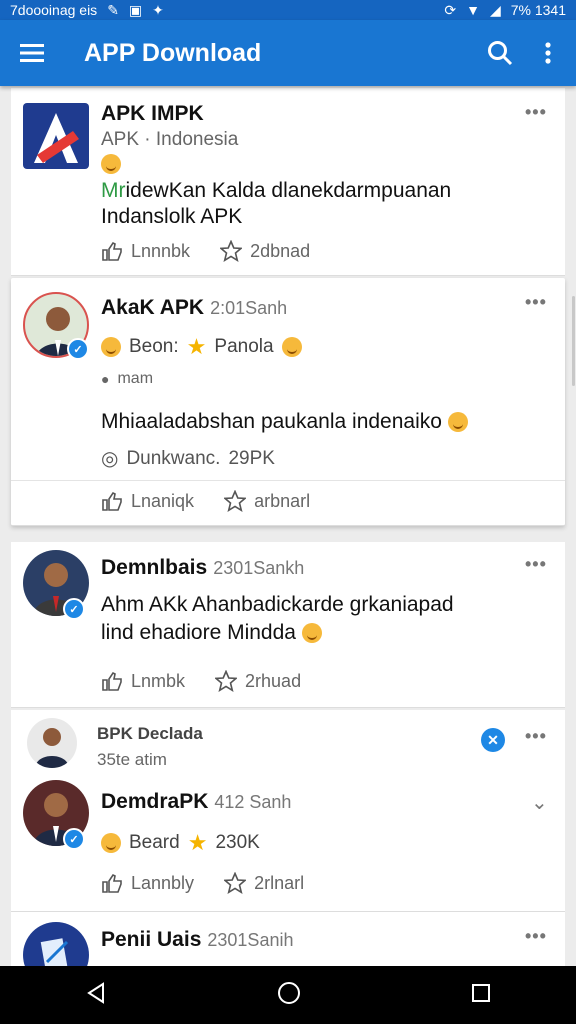  Describe the element at coordinates (500, 53) in the screenshot. I see `search-icon` at that location.